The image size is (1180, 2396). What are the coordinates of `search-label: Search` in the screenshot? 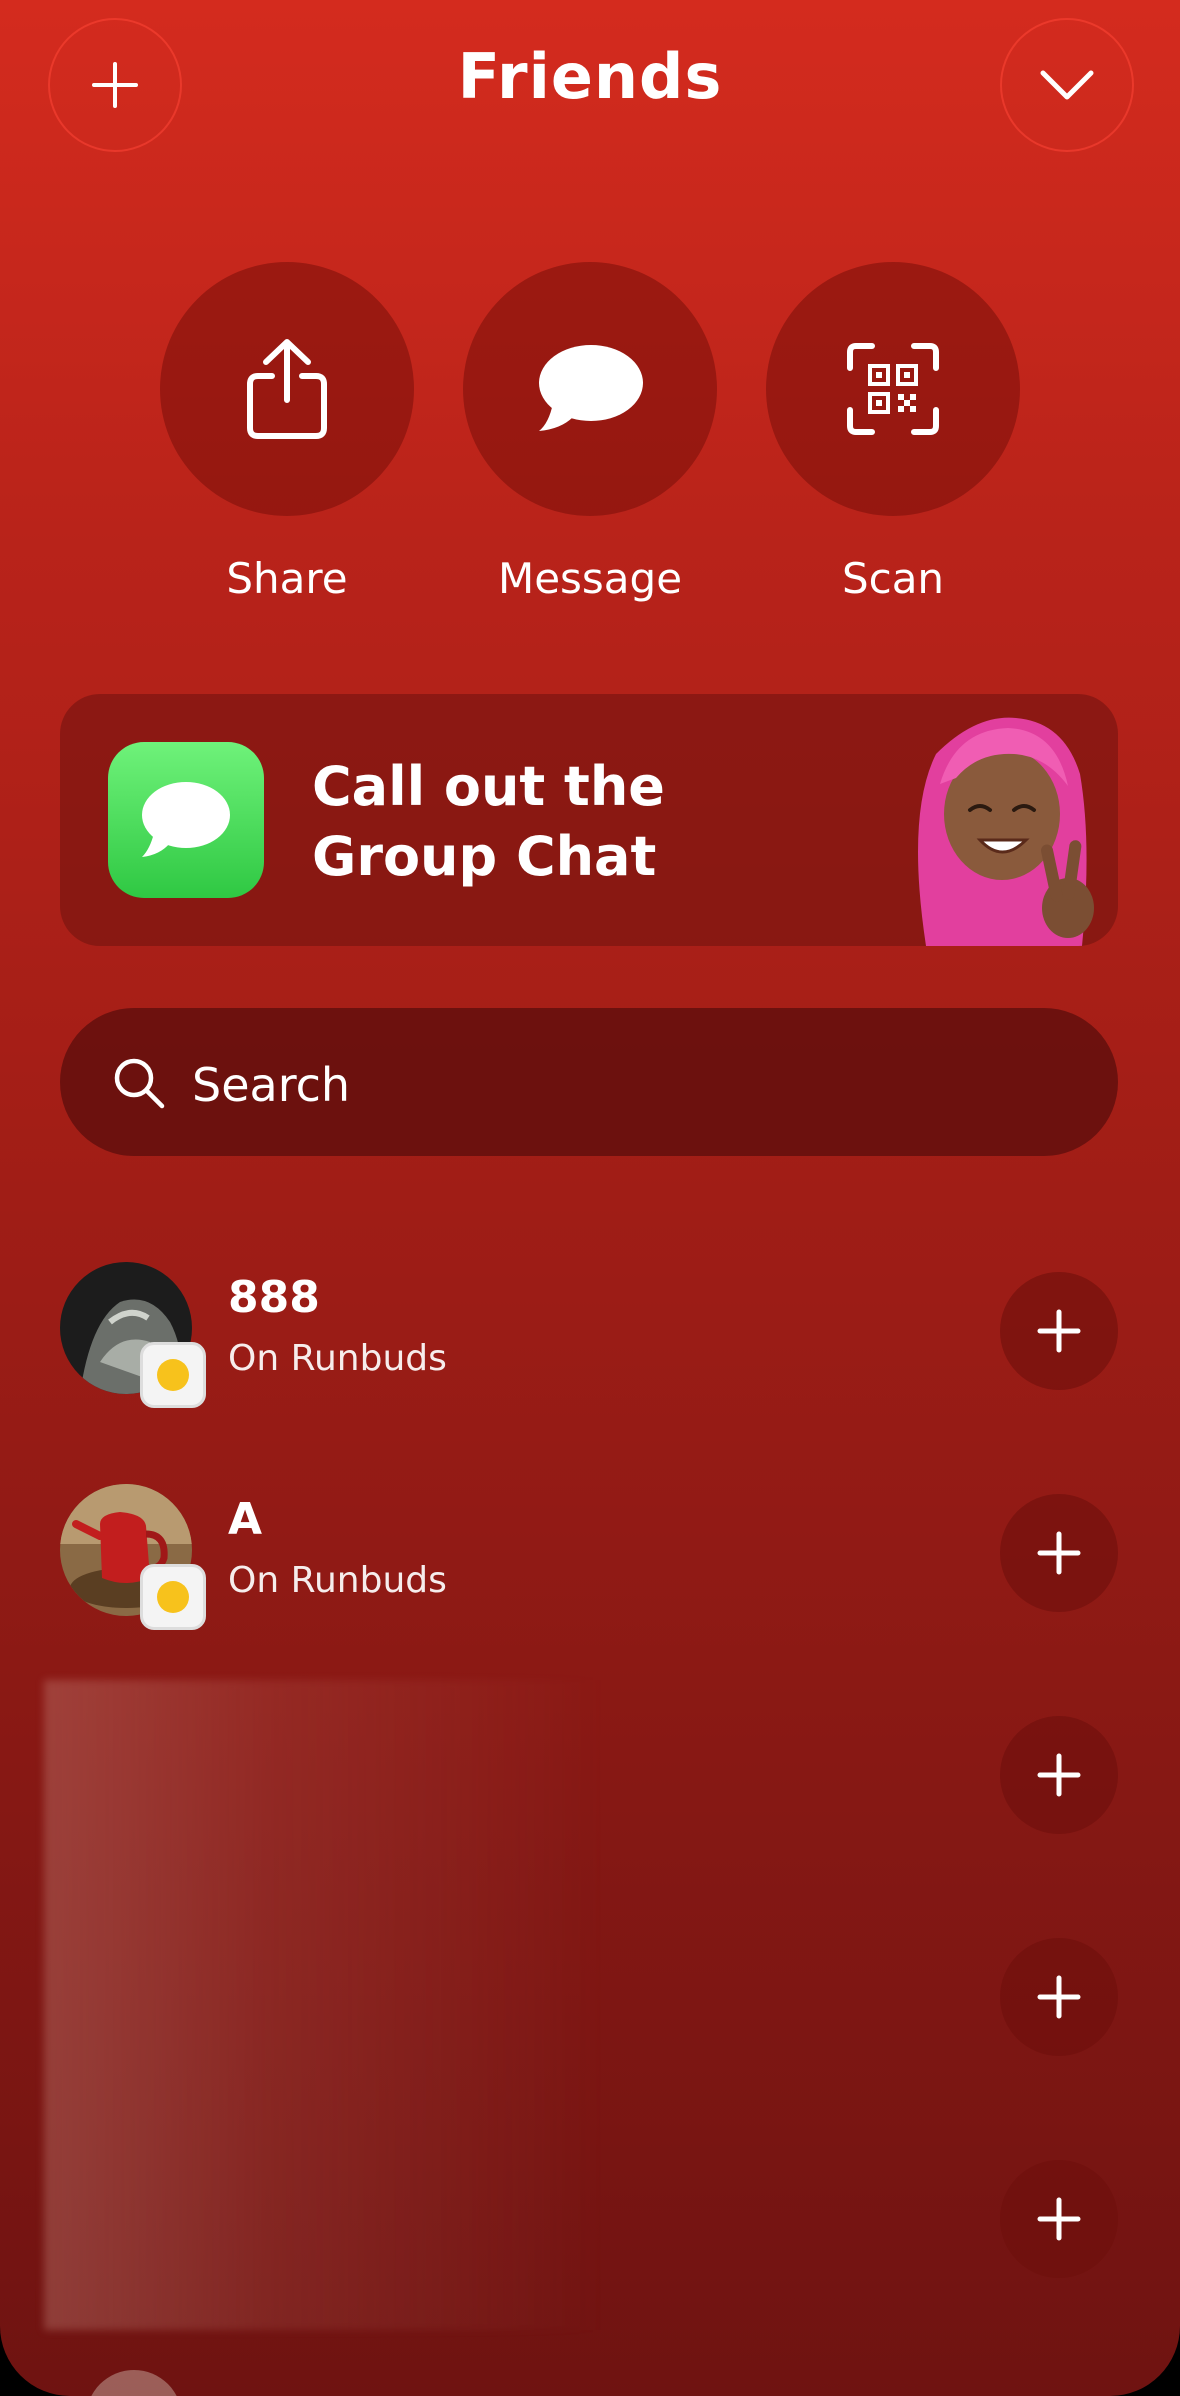 It's located at (271, 1085).